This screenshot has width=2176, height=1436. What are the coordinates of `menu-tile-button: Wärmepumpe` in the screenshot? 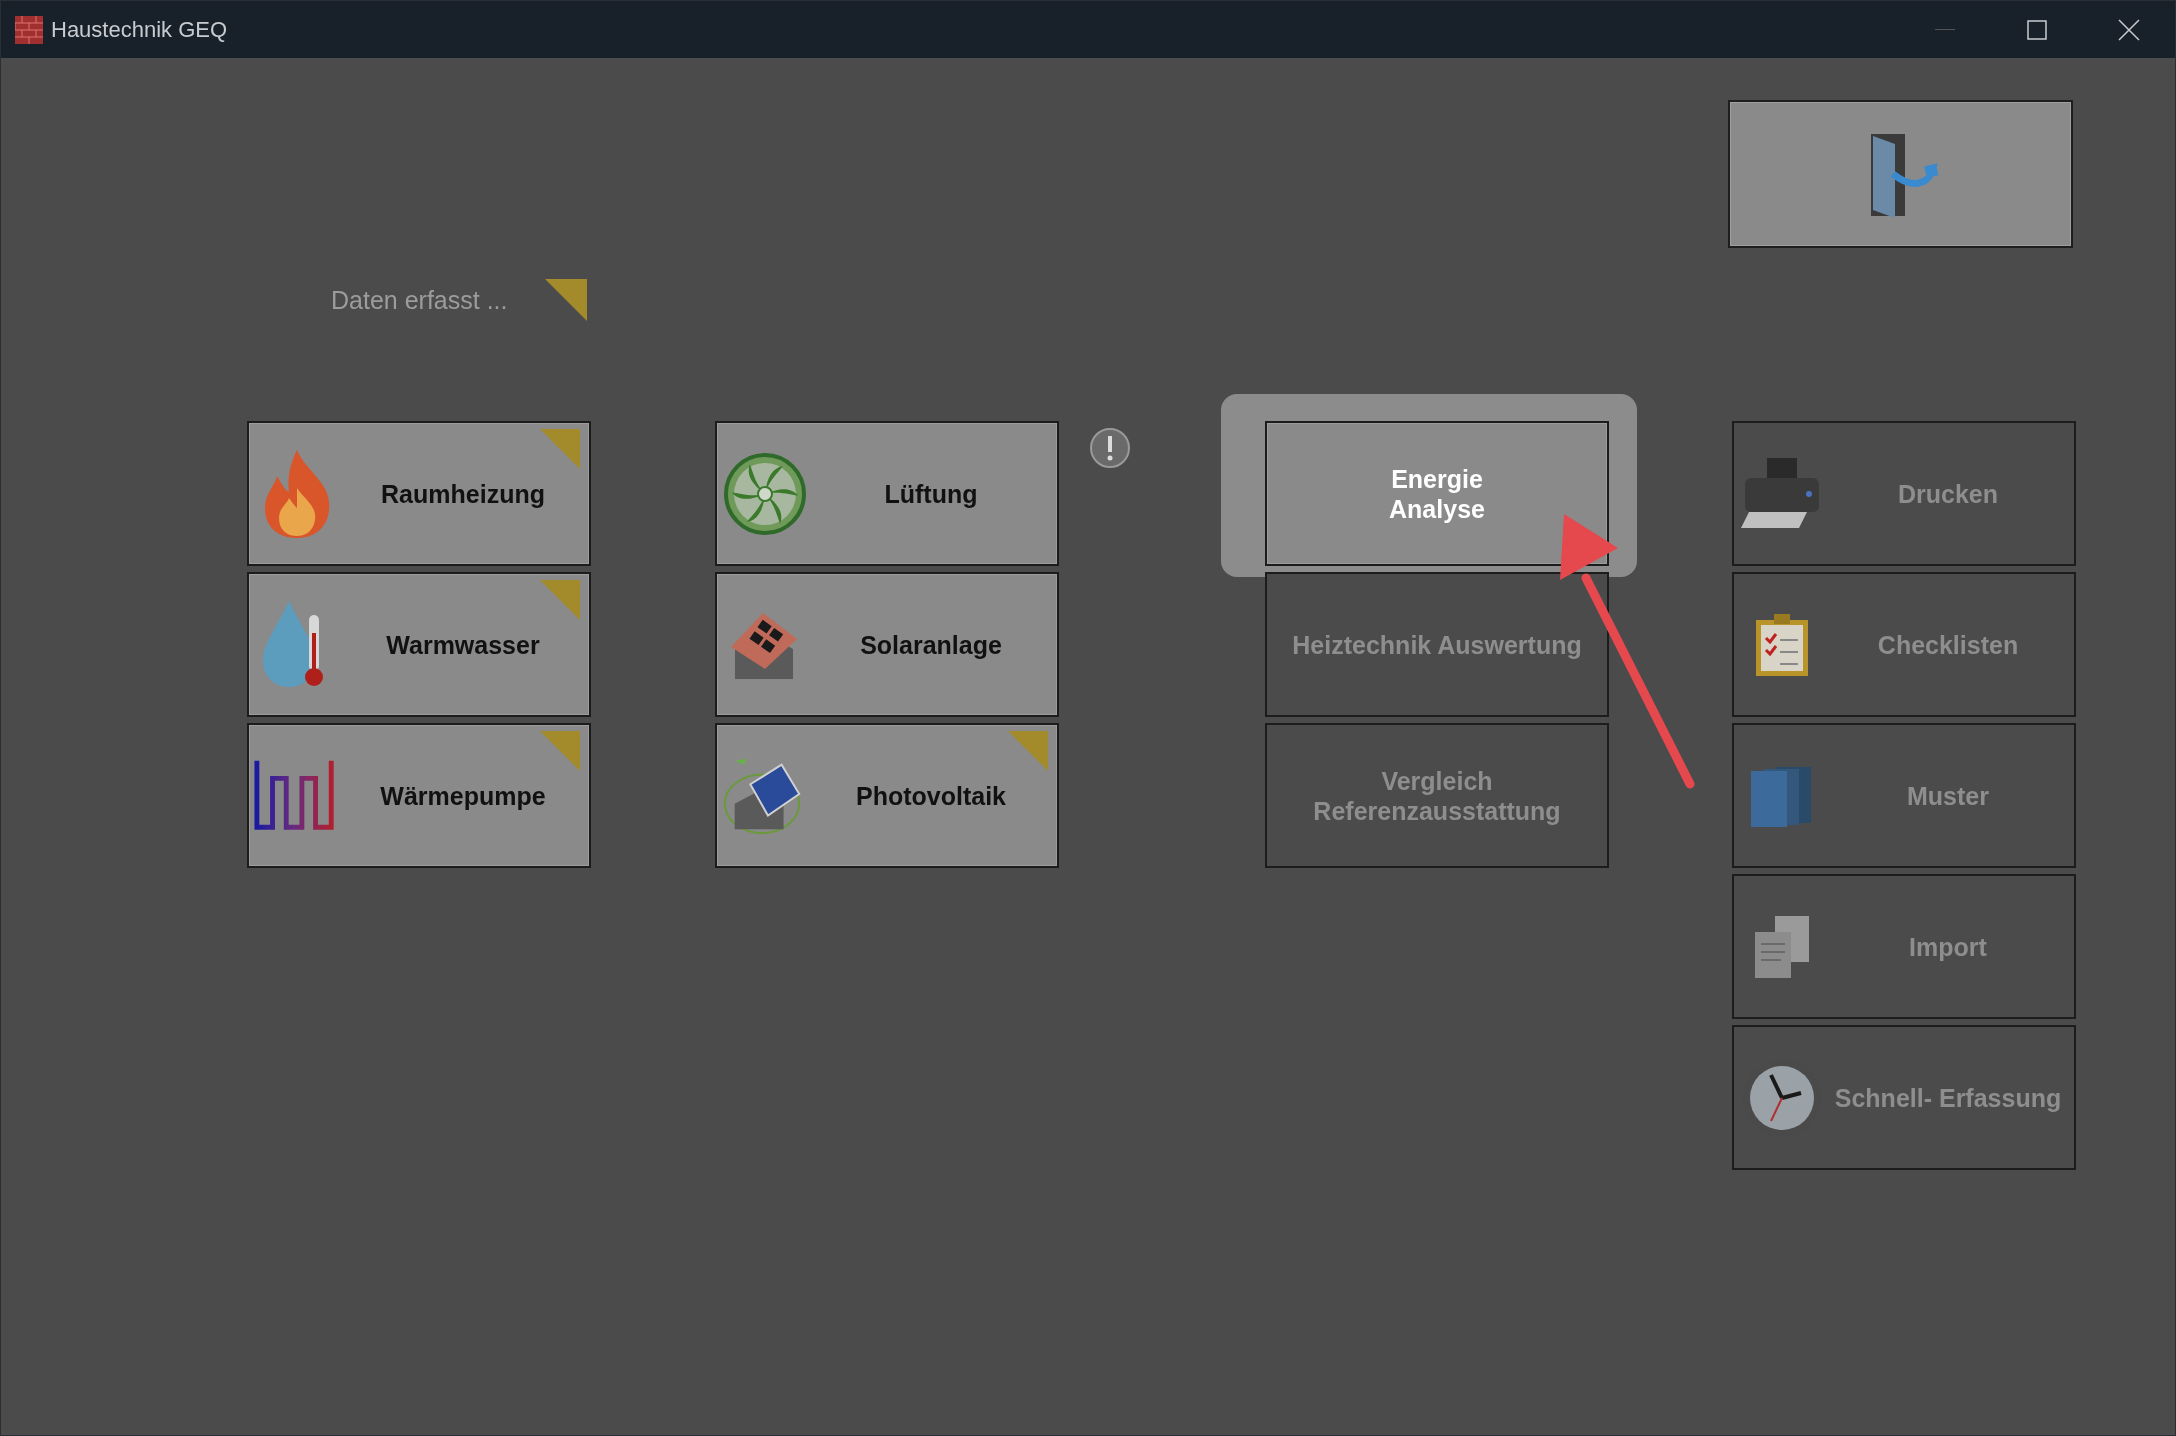 It's located at (419, 795).